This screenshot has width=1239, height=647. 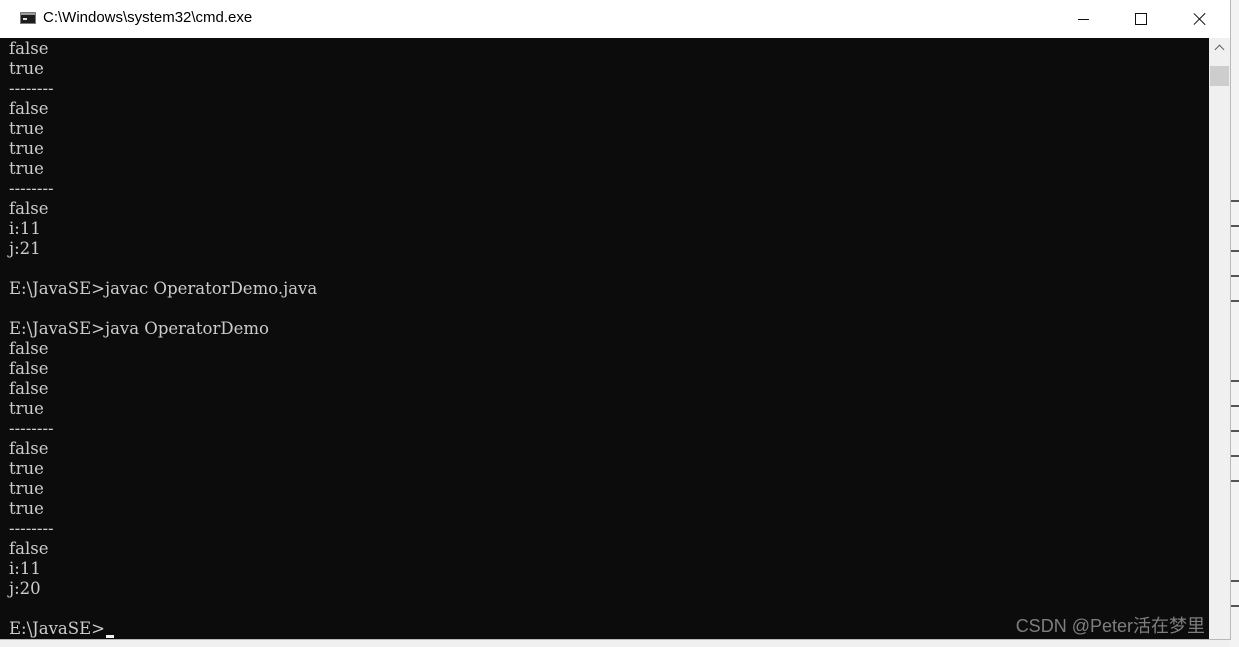 I want to click on console-app-icon, so click(x=28, y=18).